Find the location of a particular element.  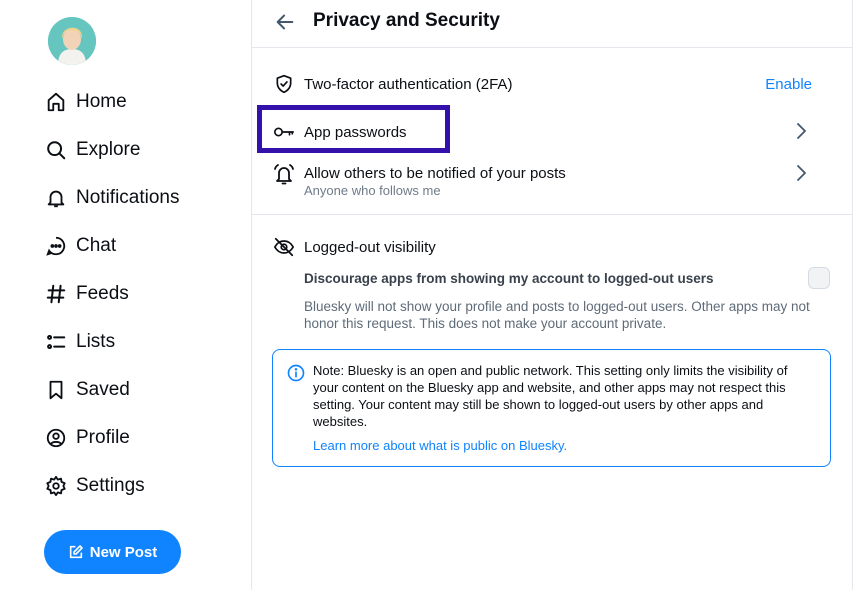

nav-item-explore: Explore is located at coordinates (112, 150).